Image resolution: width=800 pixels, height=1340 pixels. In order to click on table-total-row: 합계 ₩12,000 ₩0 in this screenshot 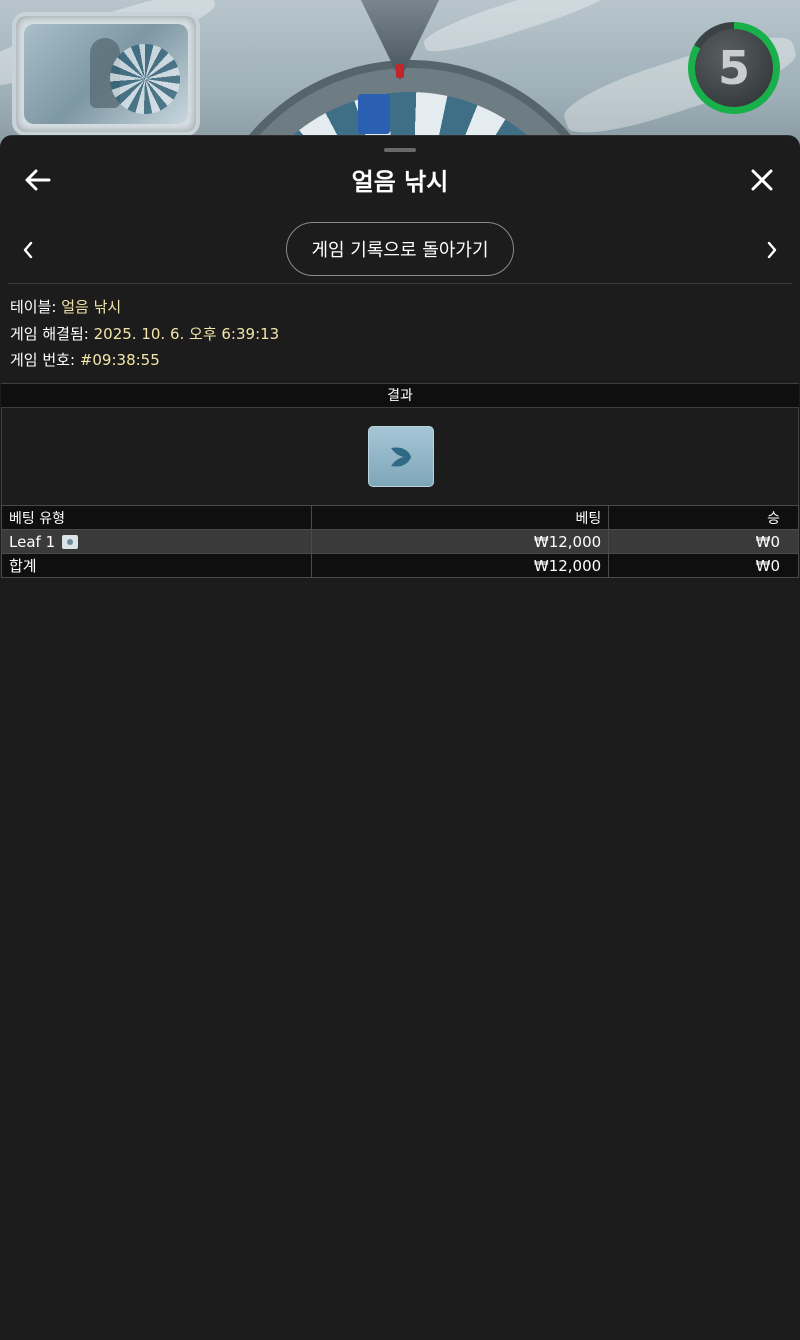, I will do `click(400, 565)`.